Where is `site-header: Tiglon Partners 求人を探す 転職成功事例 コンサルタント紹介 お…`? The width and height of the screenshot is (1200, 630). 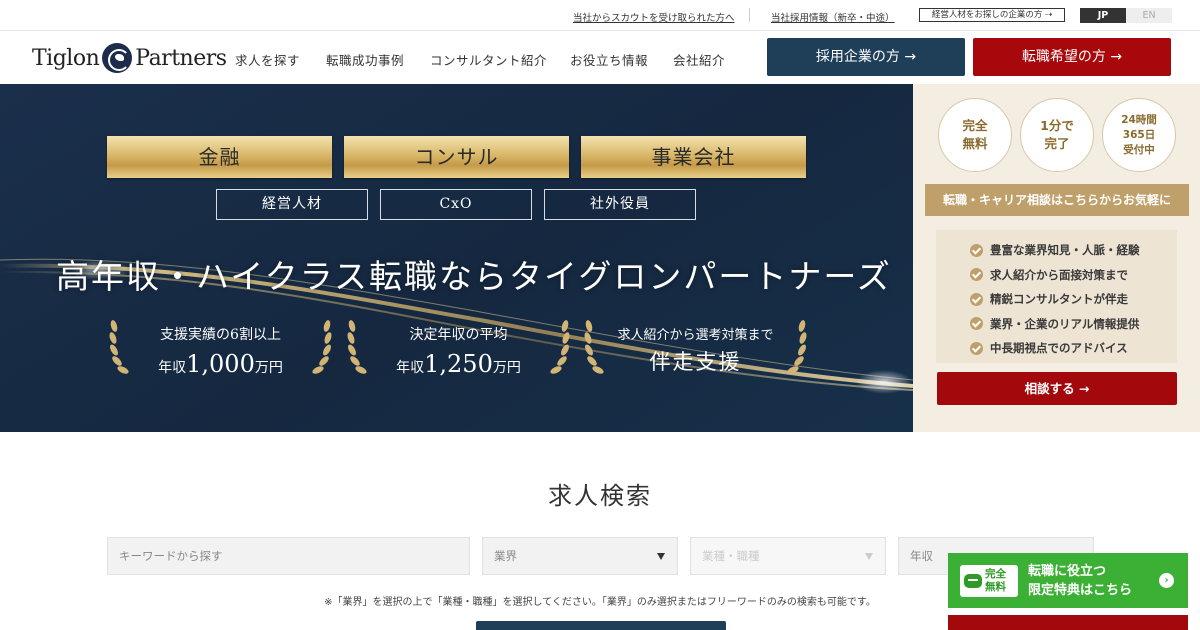
site-header: Tiglon Partners 求人を探す 転職成功事例 コンサルタント紹介 お… is located at coordinates (600, 57).